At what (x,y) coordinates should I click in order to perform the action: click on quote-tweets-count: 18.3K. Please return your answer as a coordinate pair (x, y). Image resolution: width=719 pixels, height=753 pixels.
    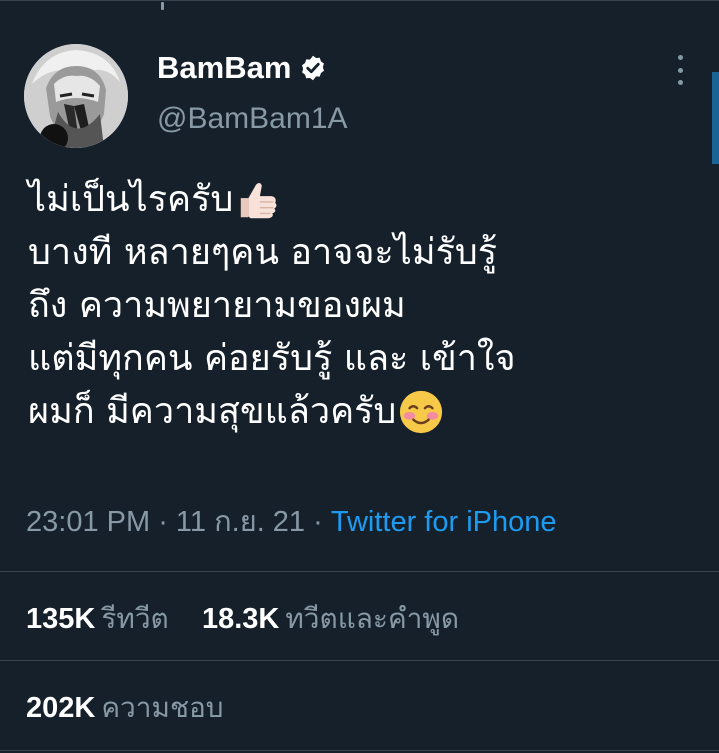
    Looking at the image, I should click on (240, 619).